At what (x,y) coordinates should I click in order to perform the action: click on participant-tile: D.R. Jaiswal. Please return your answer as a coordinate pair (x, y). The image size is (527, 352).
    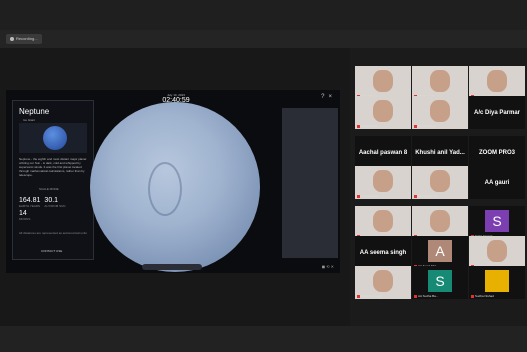
    Looking at the image, I should click on (497, 82).